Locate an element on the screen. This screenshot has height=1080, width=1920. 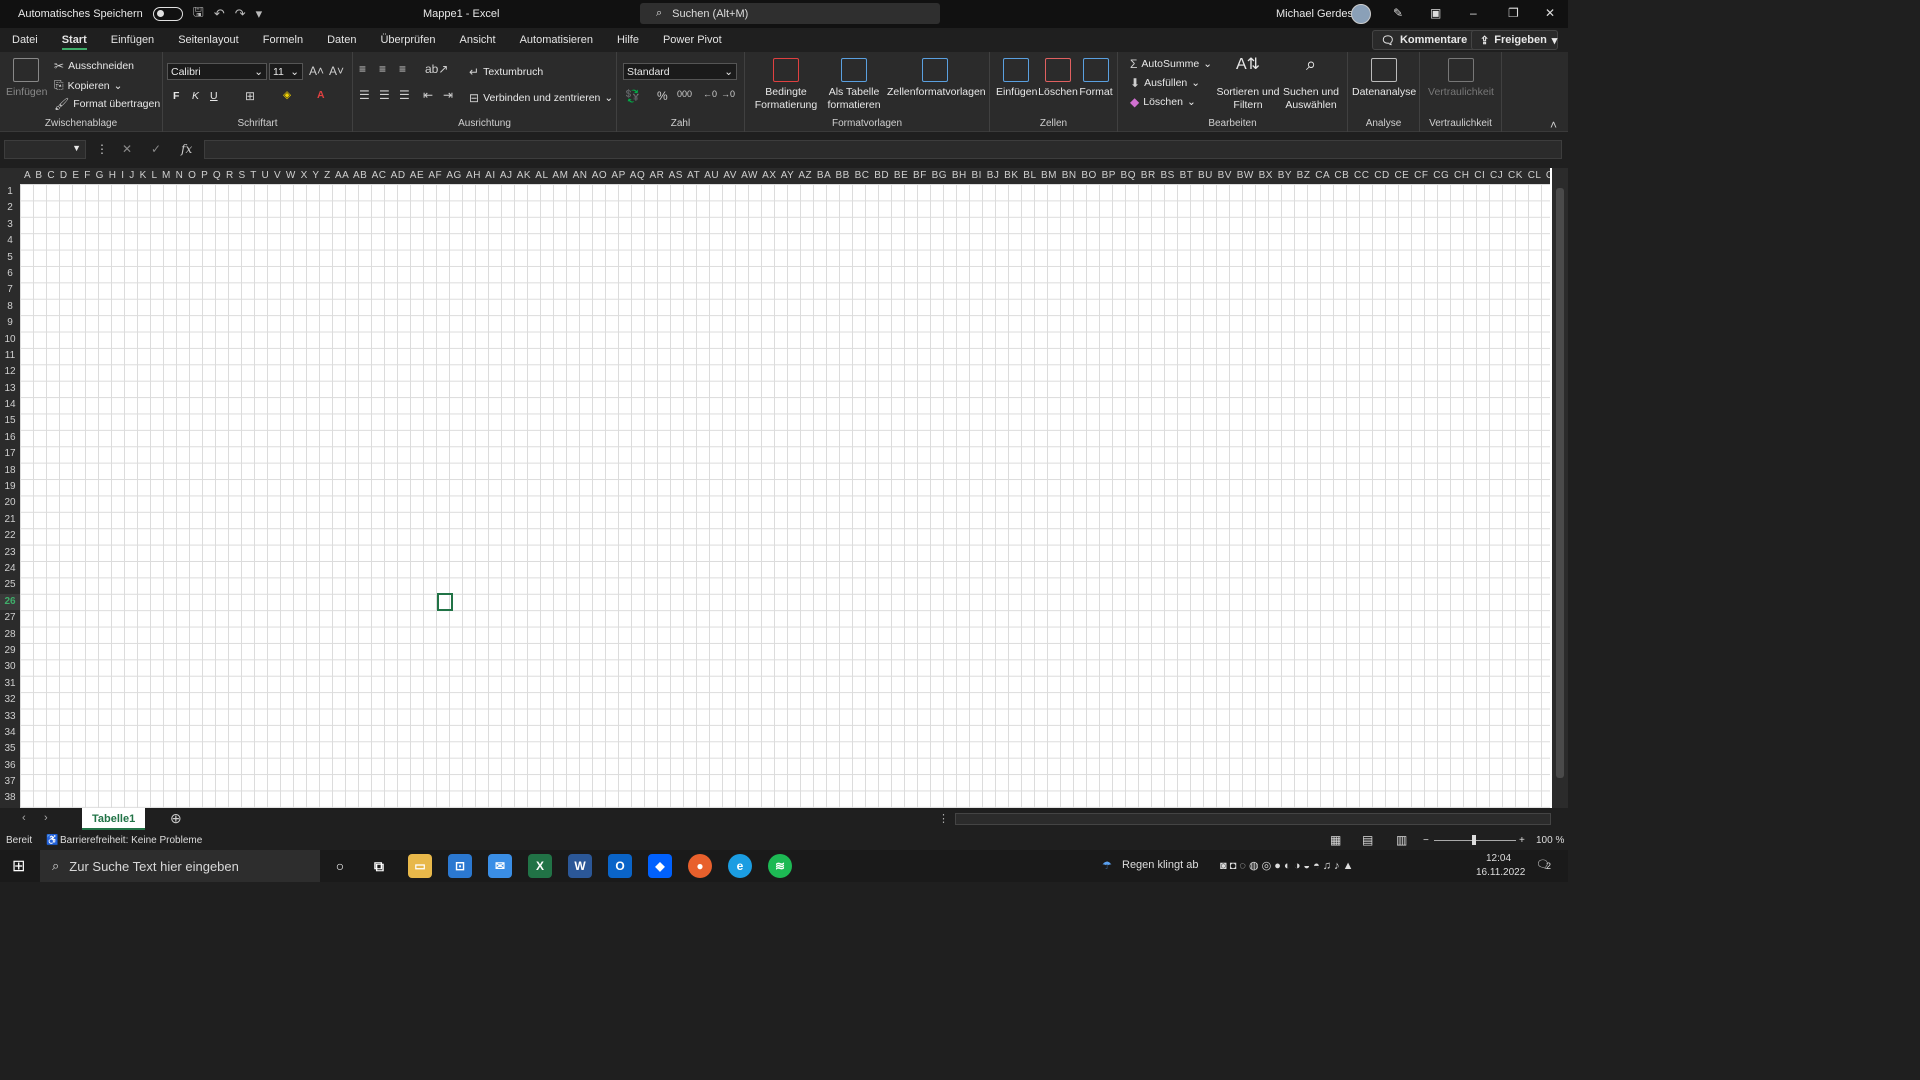
clock-time: 12:04 is located at coordinates (1498, 858).